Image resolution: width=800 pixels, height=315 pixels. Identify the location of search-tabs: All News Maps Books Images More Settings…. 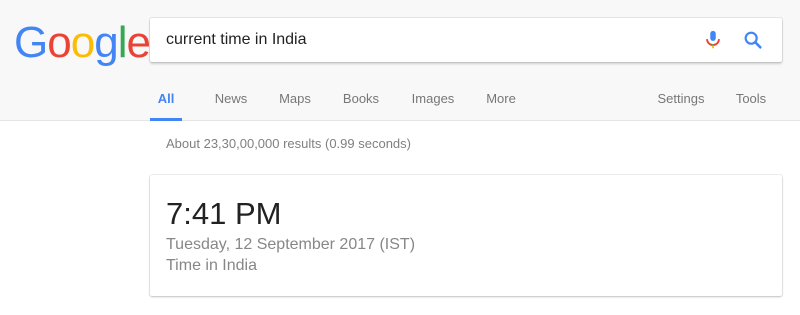
(470, 100).